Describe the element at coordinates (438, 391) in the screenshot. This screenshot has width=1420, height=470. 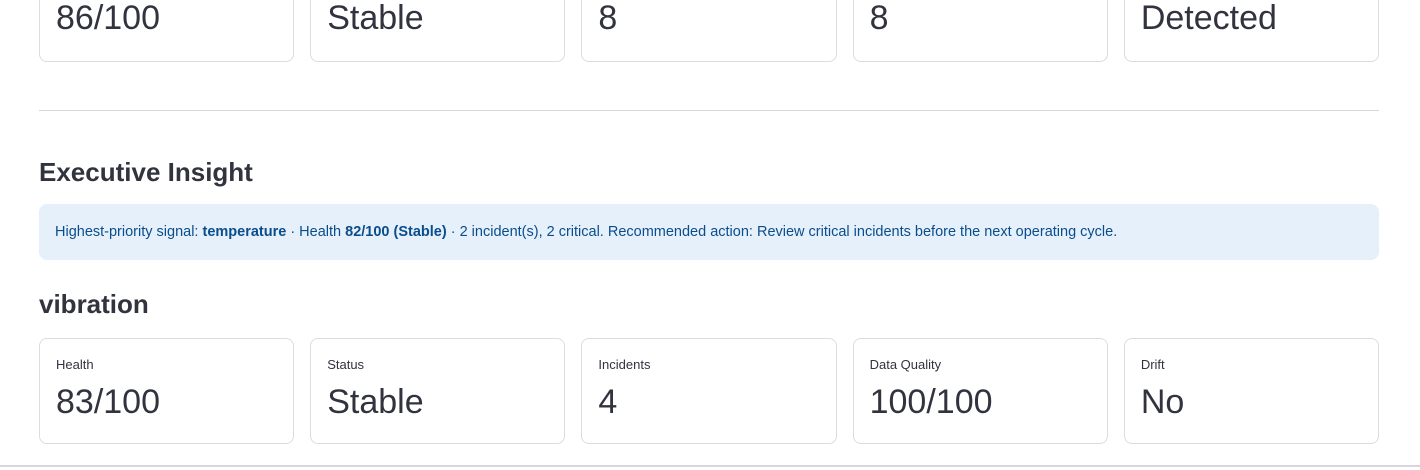
I see `metric-card-status: Status Stable` at that location.